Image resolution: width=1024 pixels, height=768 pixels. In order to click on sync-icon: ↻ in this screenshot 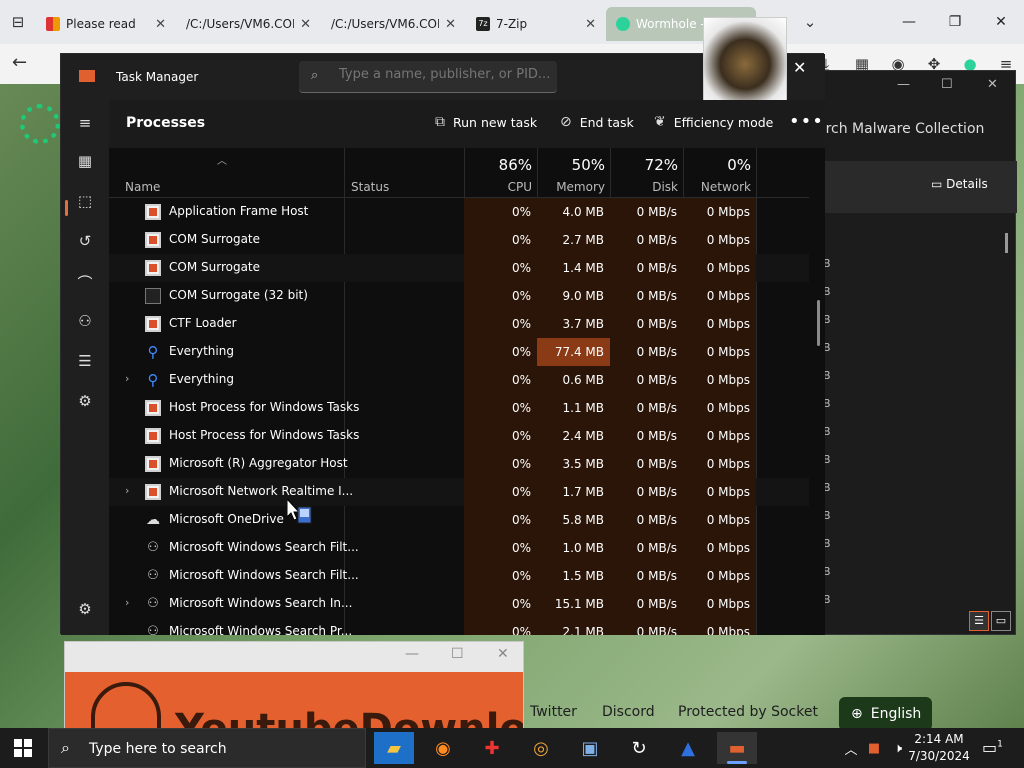, I will do `click(639, 748)`.